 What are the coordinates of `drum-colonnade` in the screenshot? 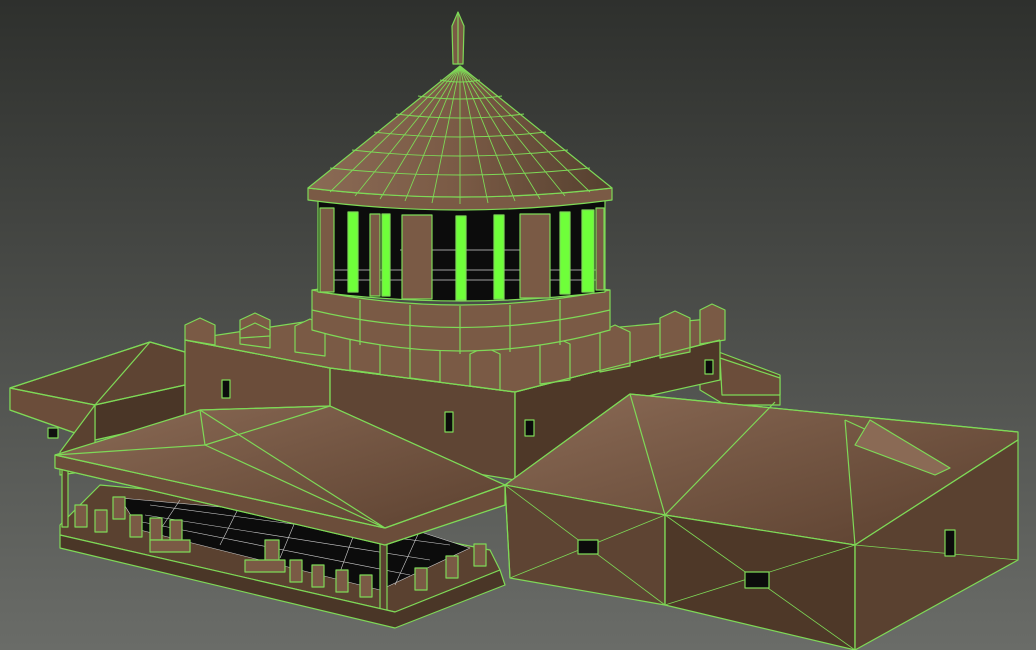 It's located at (461, 250).